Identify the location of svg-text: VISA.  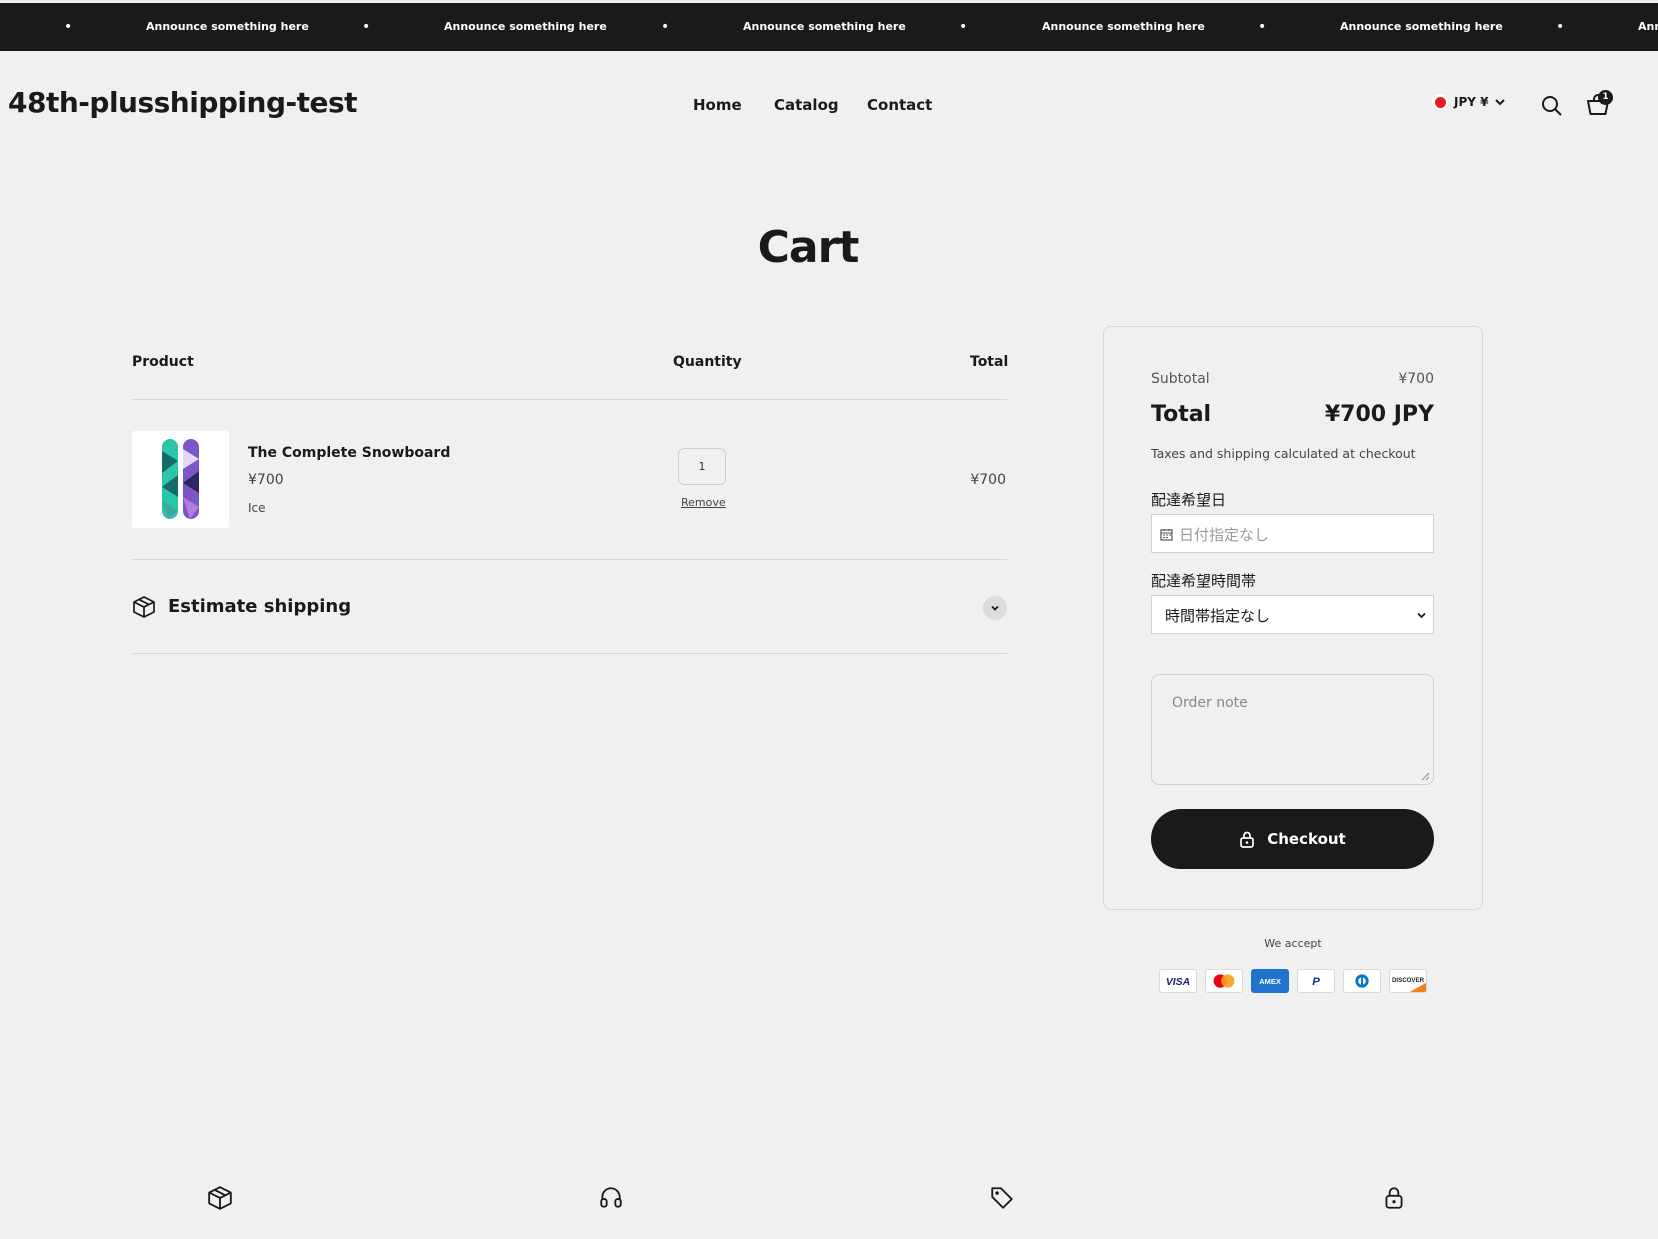
(1178, 982).